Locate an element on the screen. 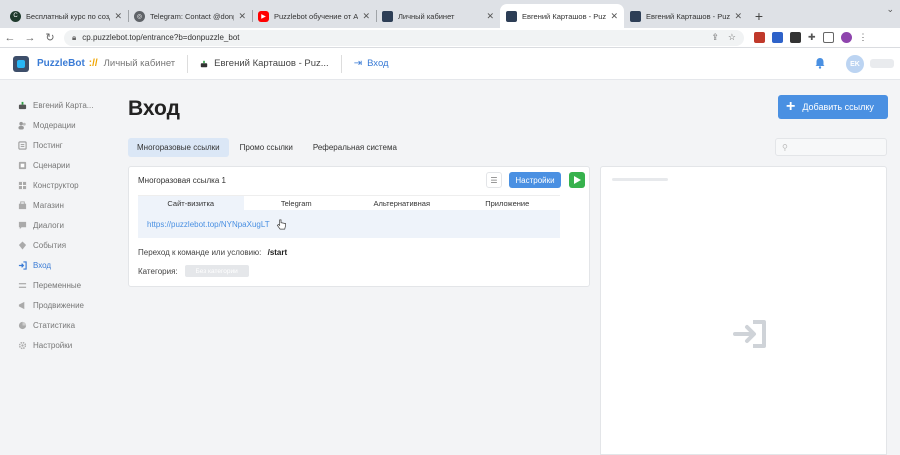  puzzle-extensions-icon: ✚ is located at coordinates (812, 37).